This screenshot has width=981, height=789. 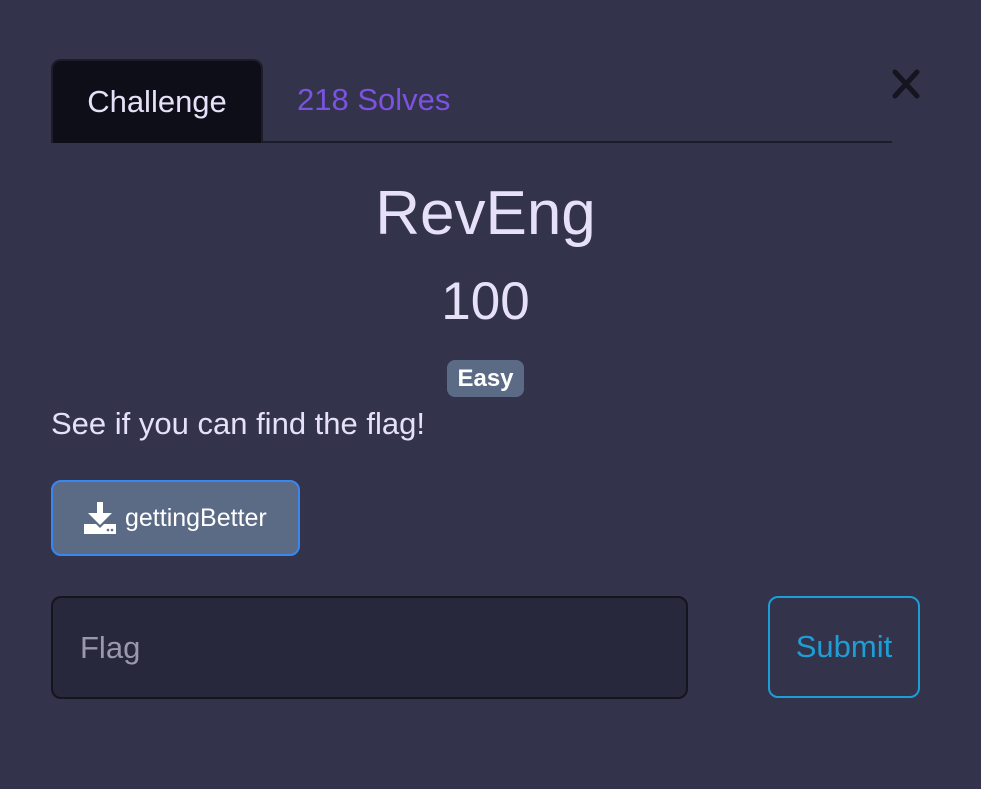 I want to click on flag-input, so click(x=369, y=647).